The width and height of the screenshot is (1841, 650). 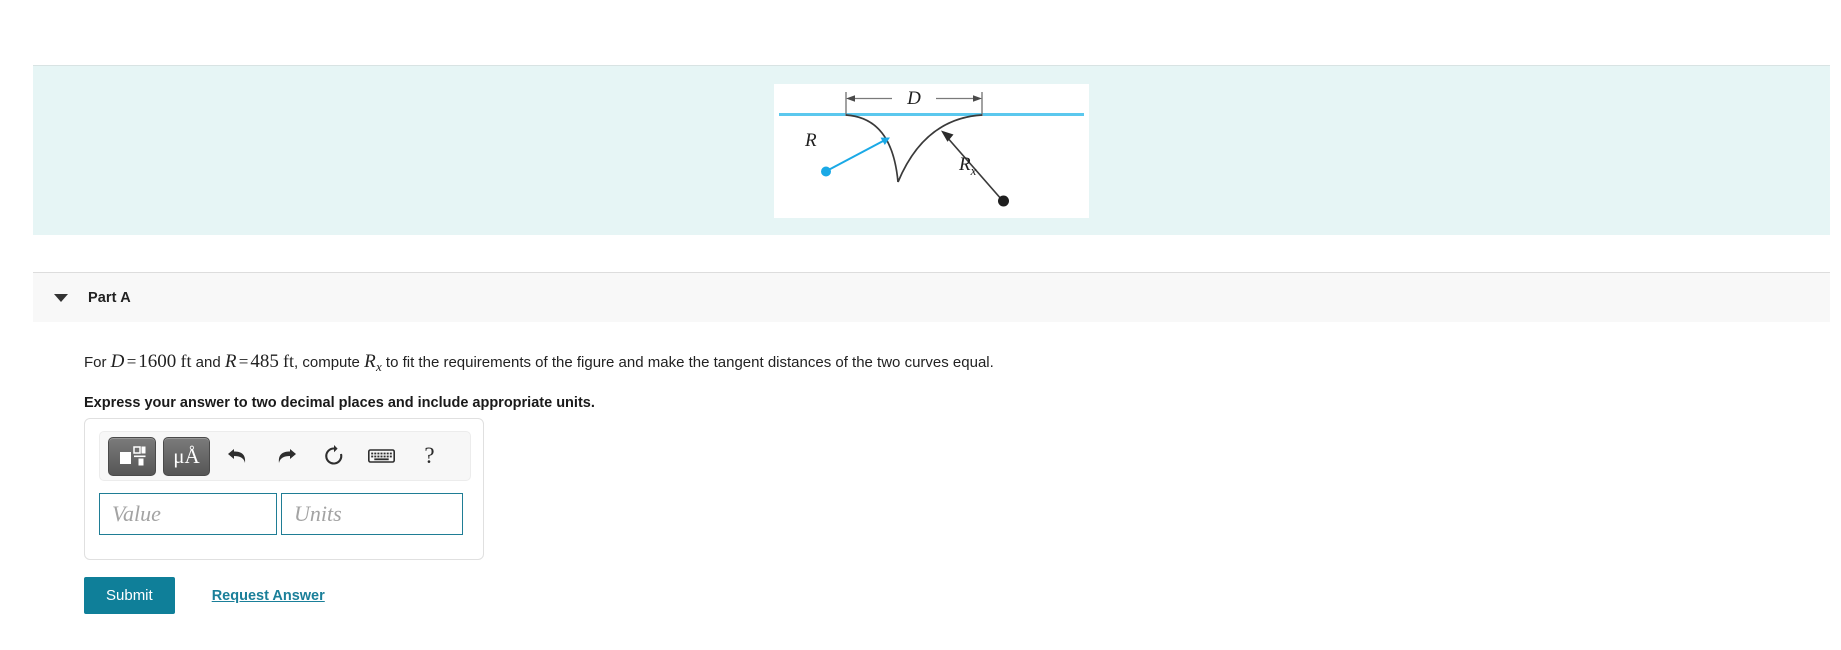 What do you see at coordinates (268, 596) in the screenshot?
I see `request-answer-link: Request Answer` at bounding box center [268, 596].